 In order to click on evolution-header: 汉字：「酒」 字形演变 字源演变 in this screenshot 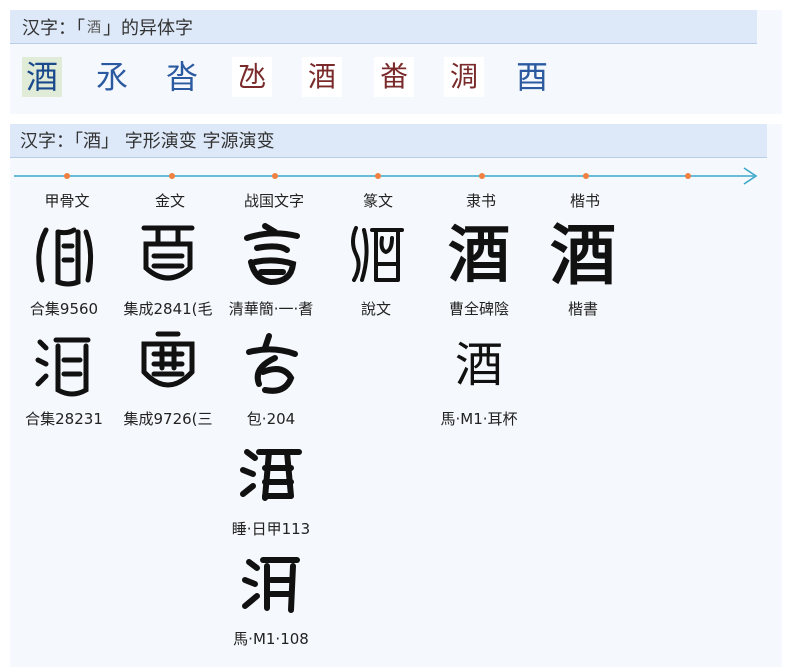, I will do `click(388, 141)`.